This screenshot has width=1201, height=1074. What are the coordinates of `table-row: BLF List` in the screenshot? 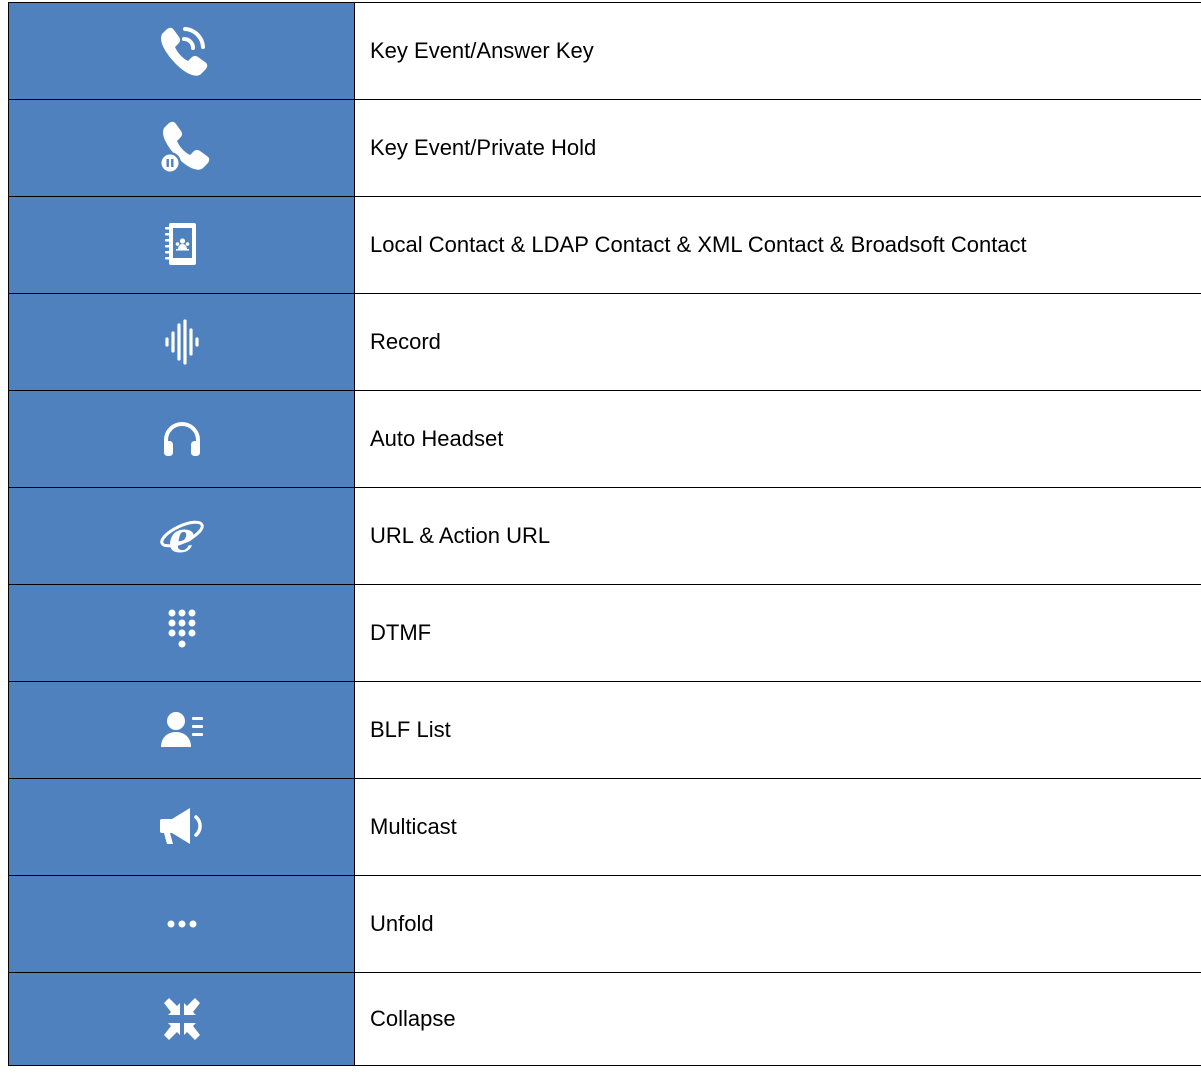 It's located at (604, 730).